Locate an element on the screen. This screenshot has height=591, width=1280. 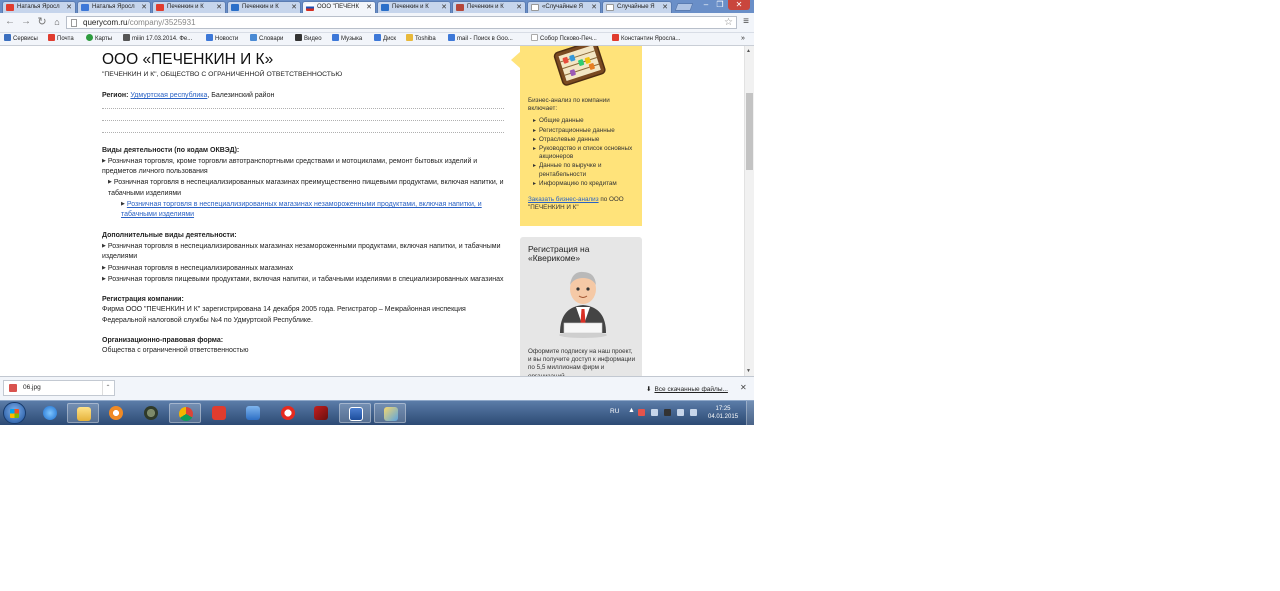
back-arrow-icon: ← is located at coordinates (10, 22).